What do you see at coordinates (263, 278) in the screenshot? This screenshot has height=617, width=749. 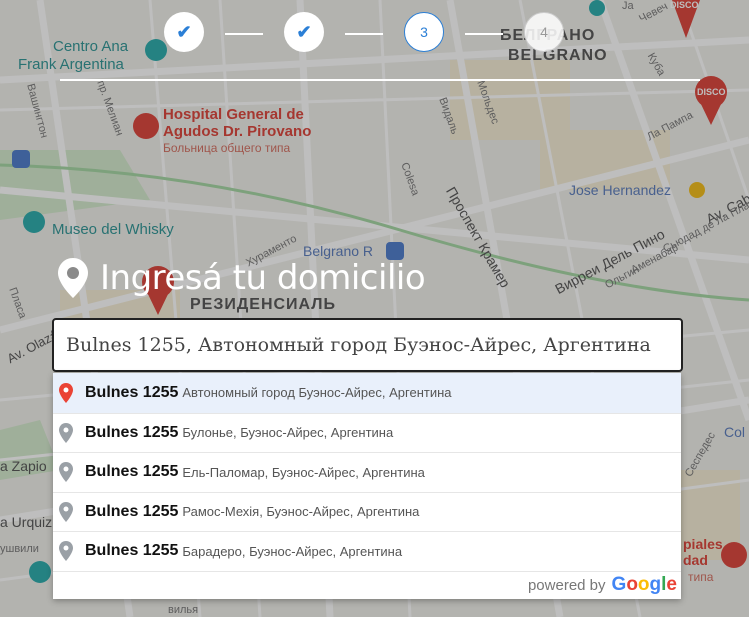 I see `page-title: Ingresá tu domicilio` at bounding box center [263, 278].